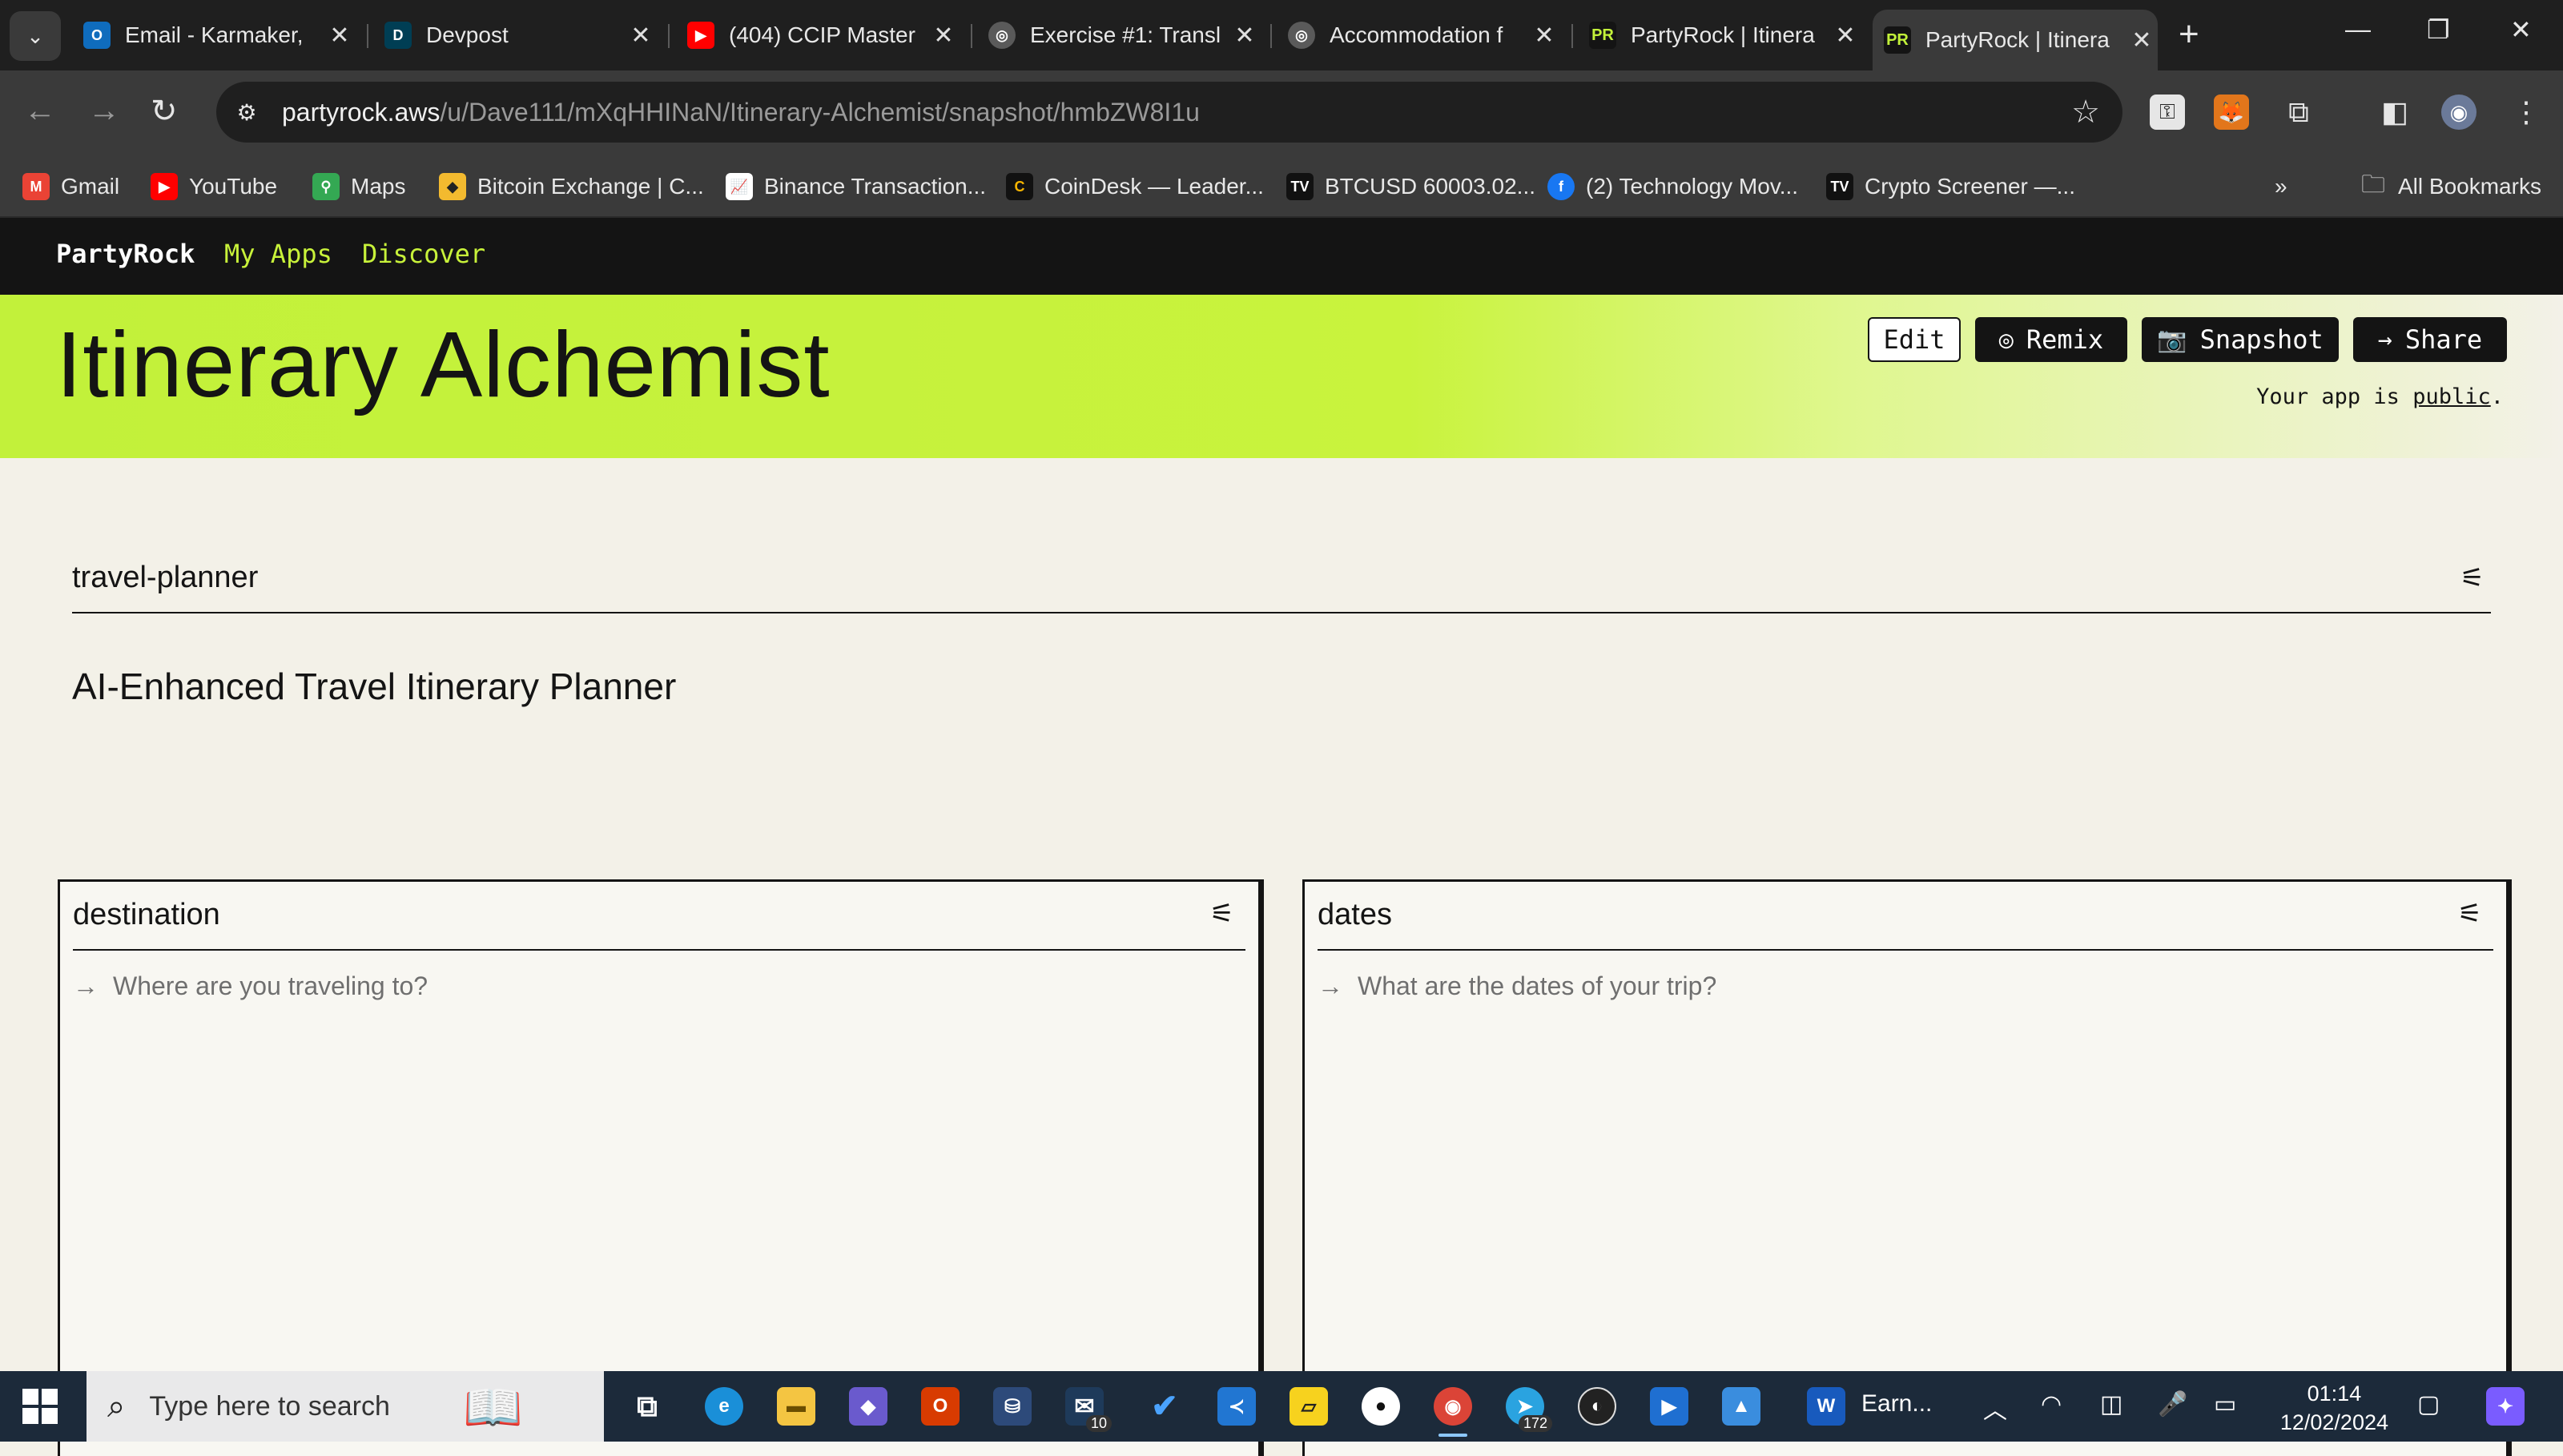  What do you see at coordinates (1826, 1406) in the screenshot?
I see `word-icon: W` at bounding box center [1826, 1406].